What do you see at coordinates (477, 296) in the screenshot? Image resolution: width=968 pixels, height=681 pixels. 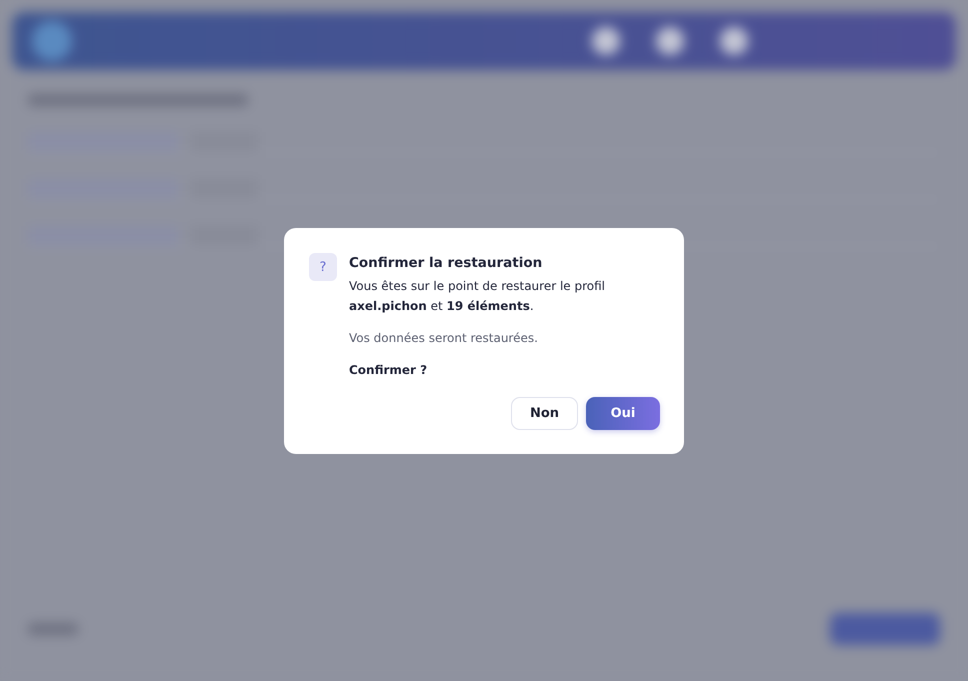 I see `dialog-message: Vous êtes sur le point de restaurer le profil axel.pichon et 19 éléments.` at bounding box center [477, 296].